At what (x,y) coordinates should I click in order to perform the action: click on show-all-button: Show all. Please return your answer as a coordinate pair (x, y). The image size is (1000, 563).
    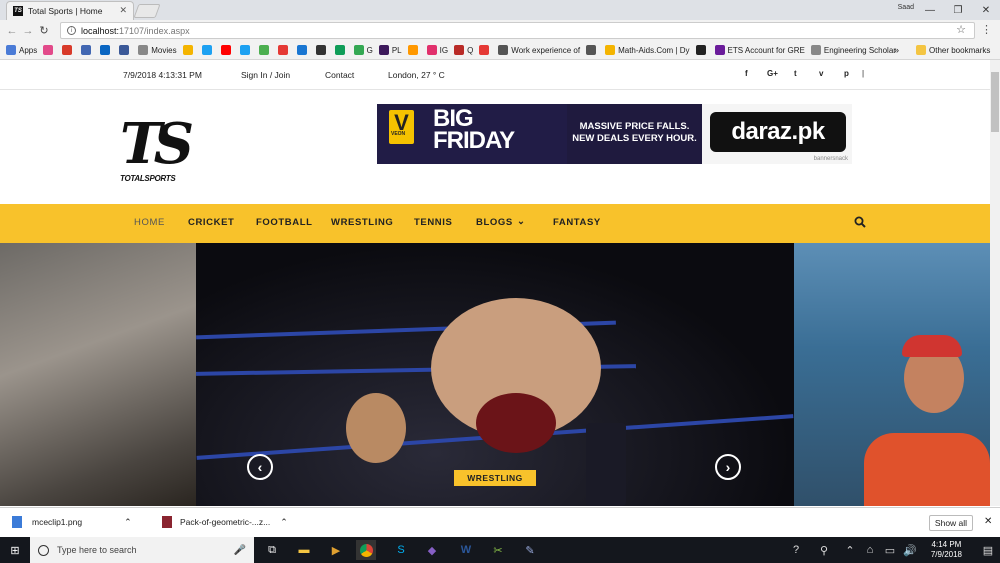
    Looking at the image, I should click on (951, 523).